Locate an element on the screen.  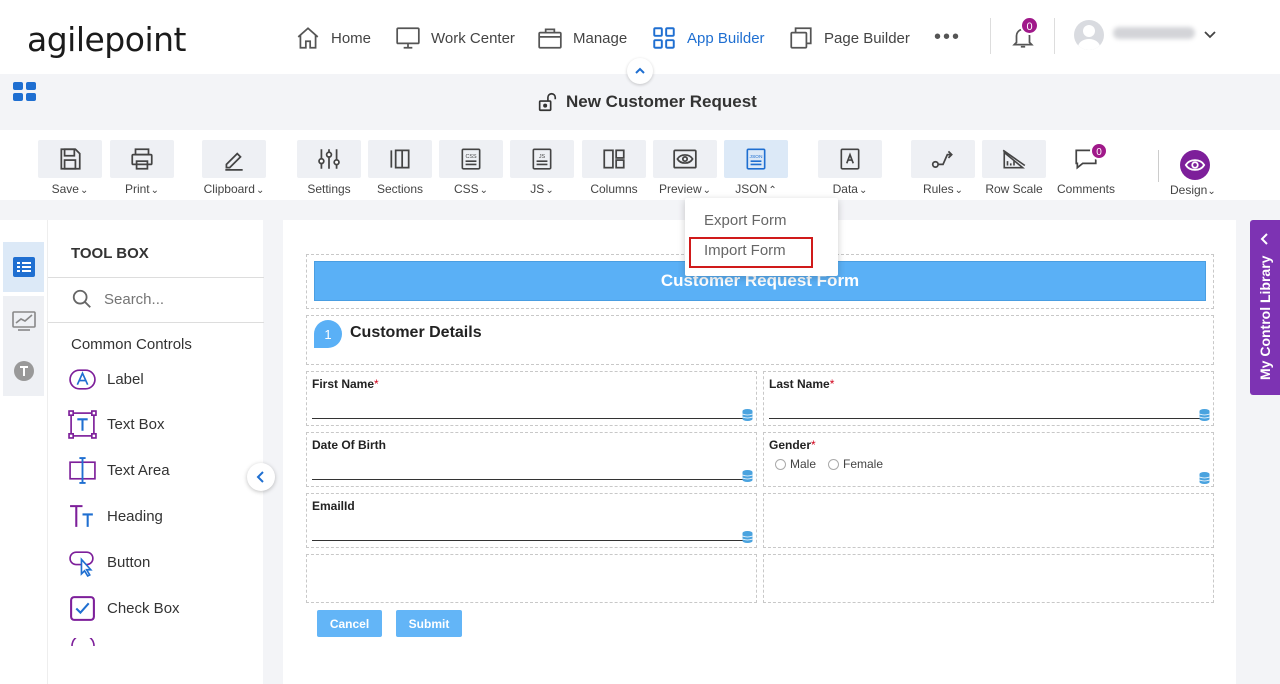
toolbar-clipboard: Clipboard⌄ is located at coordinates (234, 168).